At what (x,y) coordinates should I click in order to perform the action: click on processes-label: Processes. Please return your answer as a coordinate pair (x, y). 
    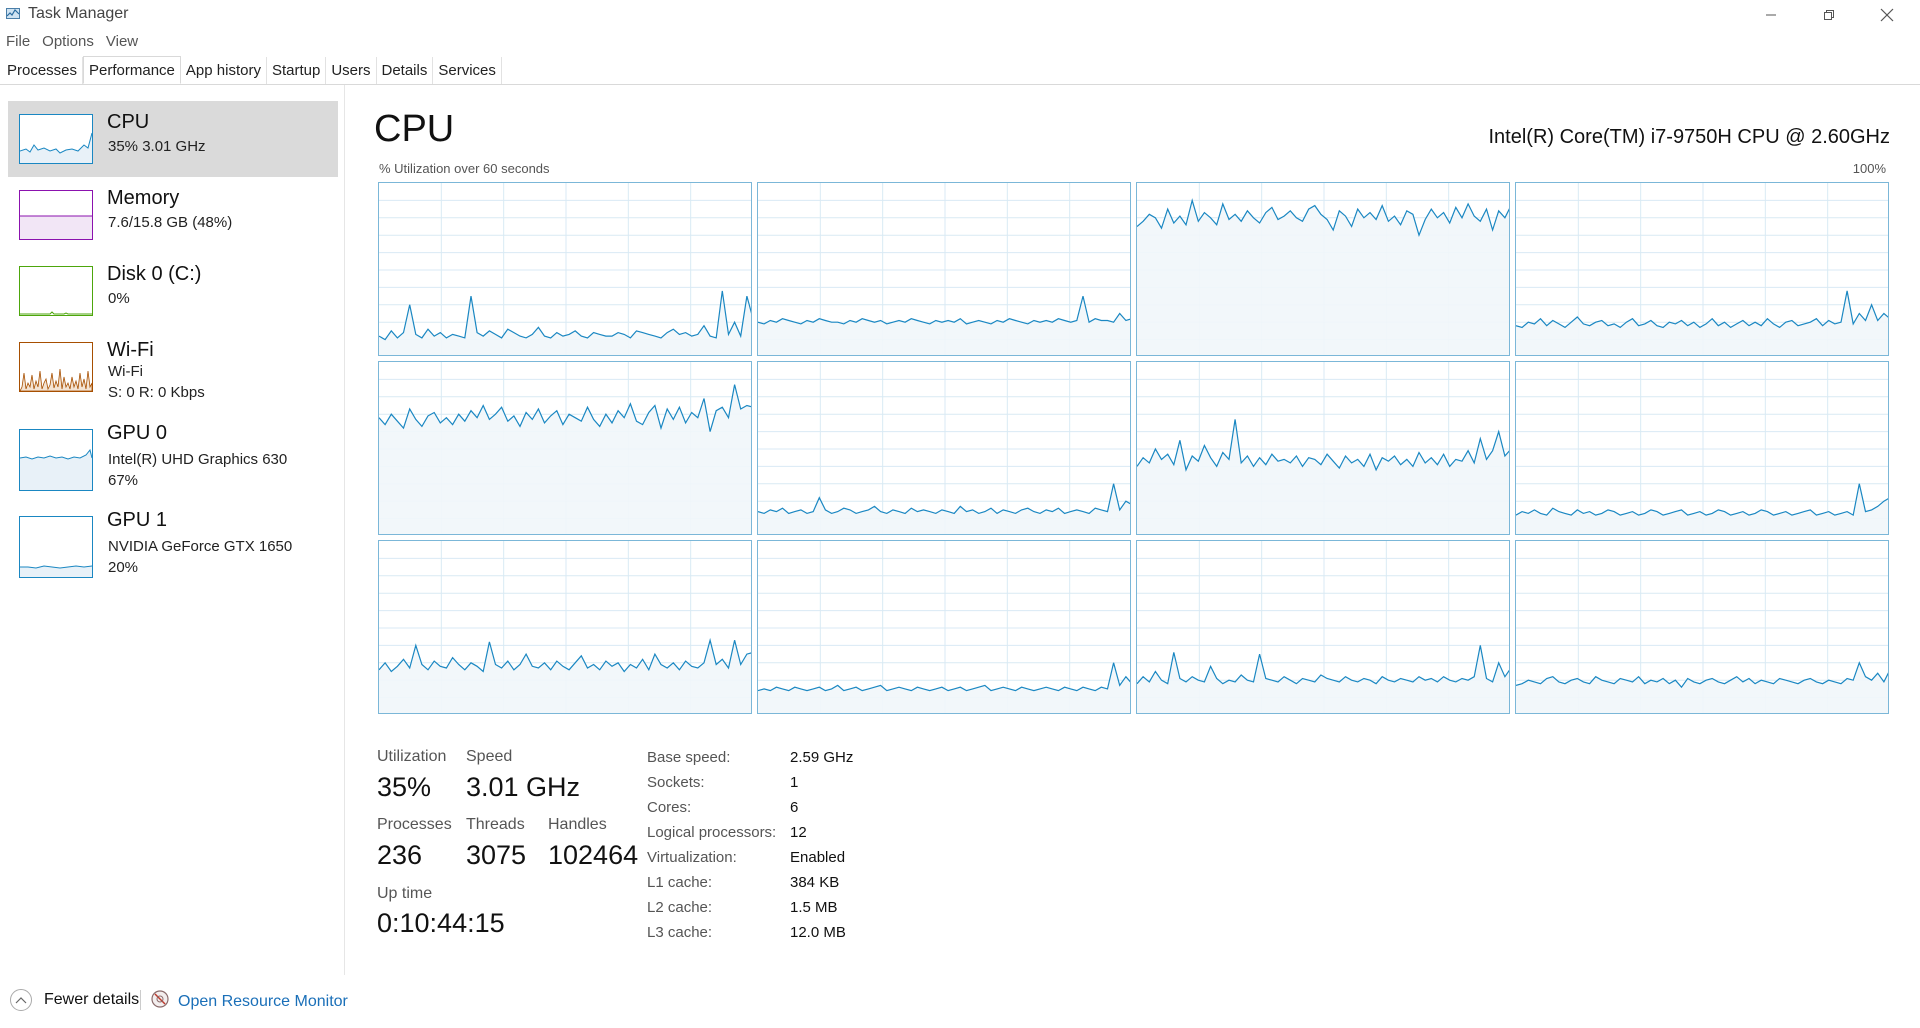
    Looking at the image, I should click on (414, 824).